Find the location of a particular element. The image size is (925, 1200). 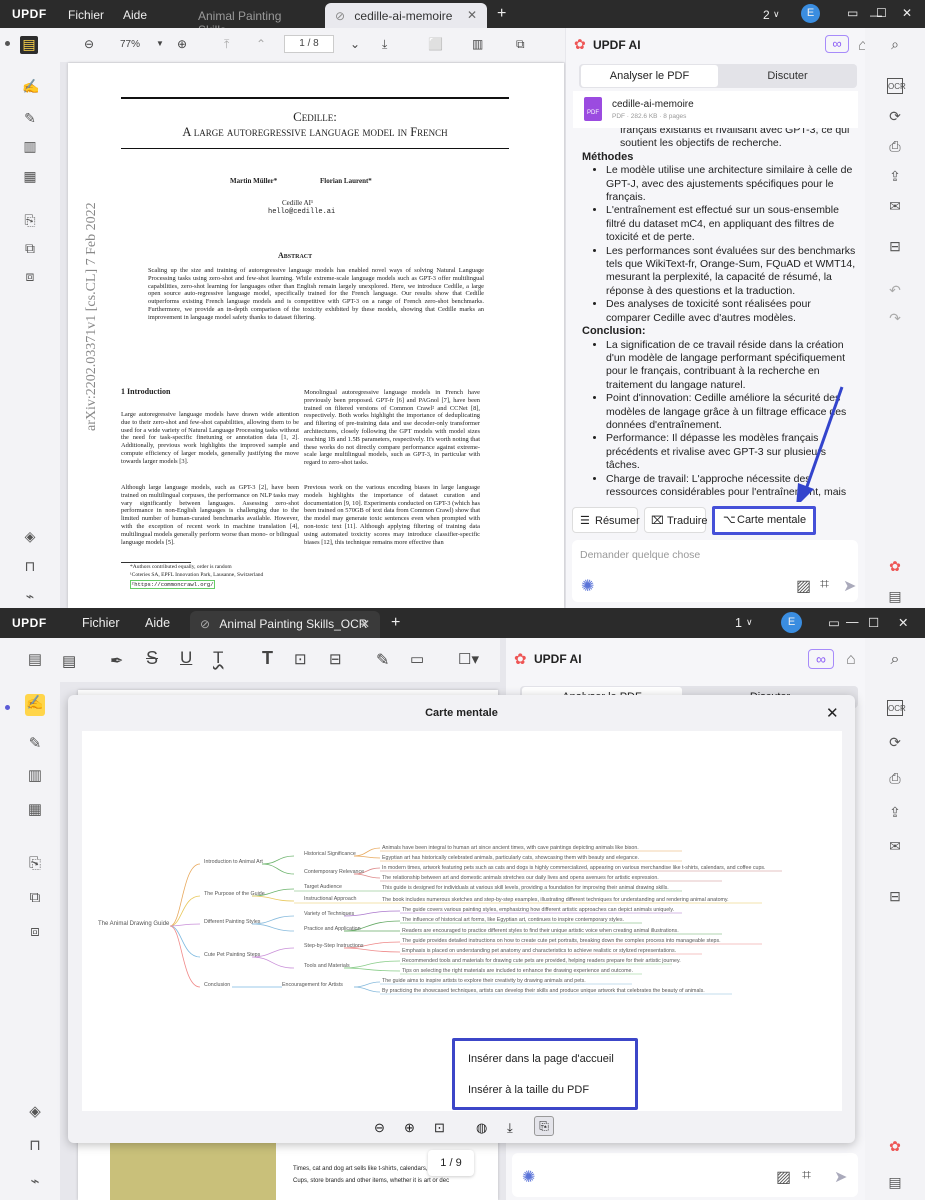

tab-discuss: Discuter is located at coordinates (787, 76).